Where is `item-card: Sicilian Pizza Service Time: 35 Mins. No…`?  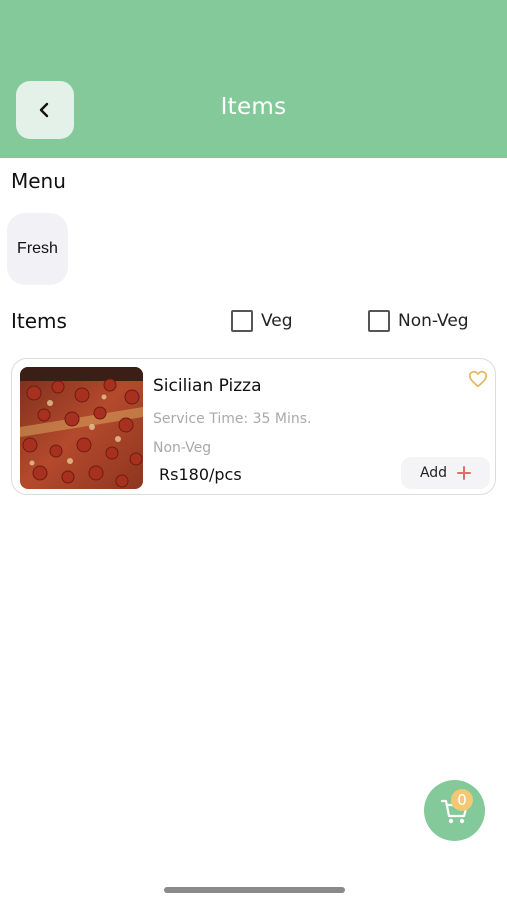
item-card: Sicilian Pizza Service Time: 35 Mins. No… is located at coordinates (253, 426).